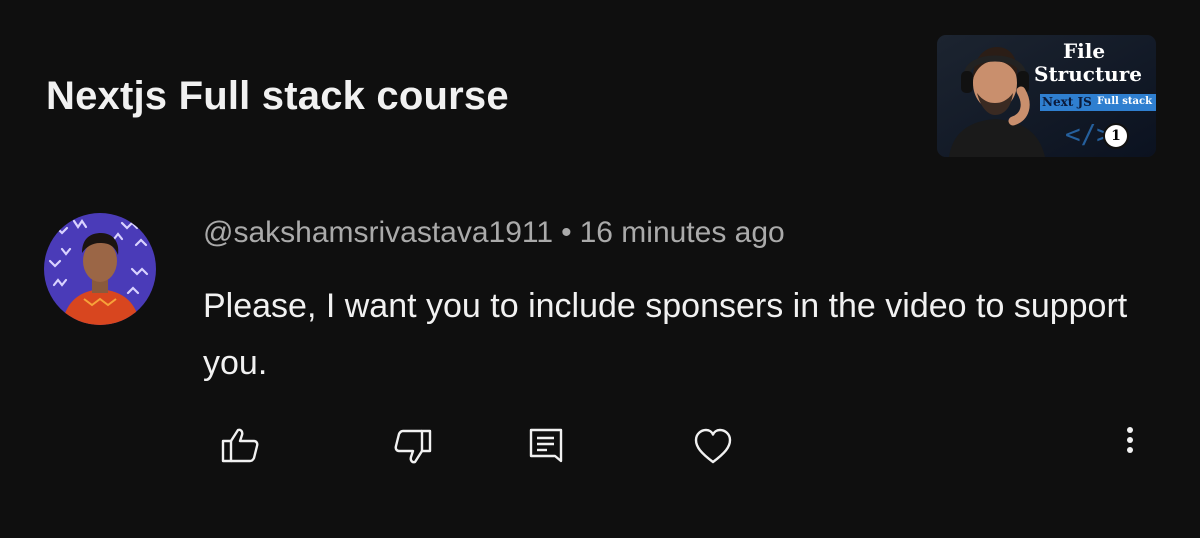 The image size is (1200, 538). Describe the element at coordinates (1088, 74) in the screenshot. I see `thumbnail-title-line2: Structure` at that location.